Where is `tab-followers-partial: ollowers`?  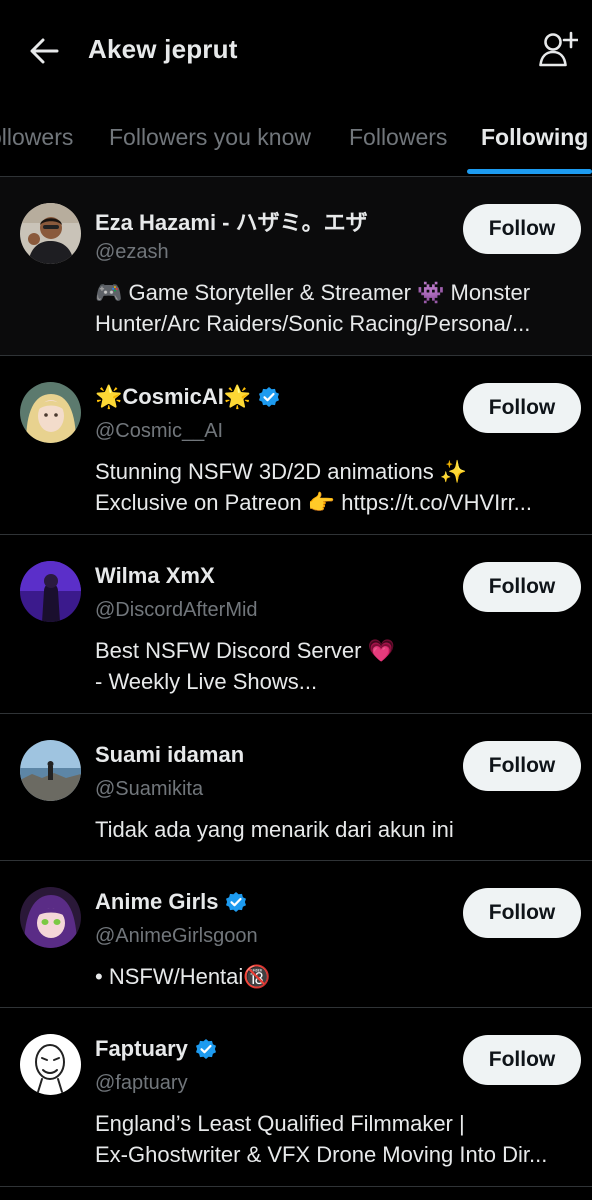
tab-followers-partial: ollowers is located at coordinates (36, 137).